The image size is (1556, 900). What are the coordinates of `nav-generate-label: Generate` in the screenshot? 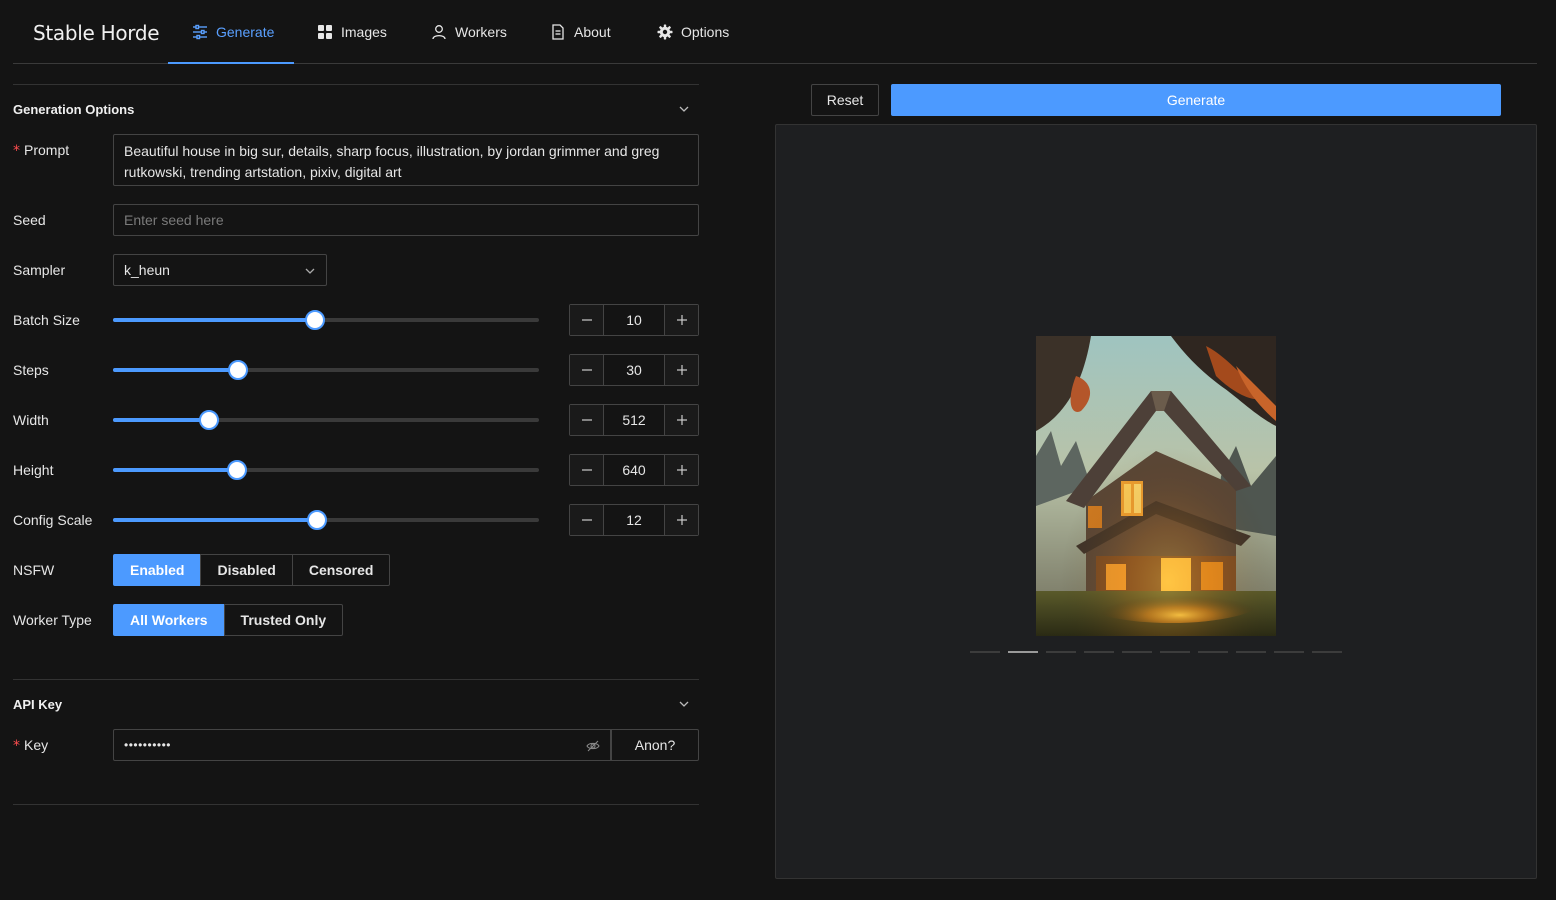 It's located at (245, 31).